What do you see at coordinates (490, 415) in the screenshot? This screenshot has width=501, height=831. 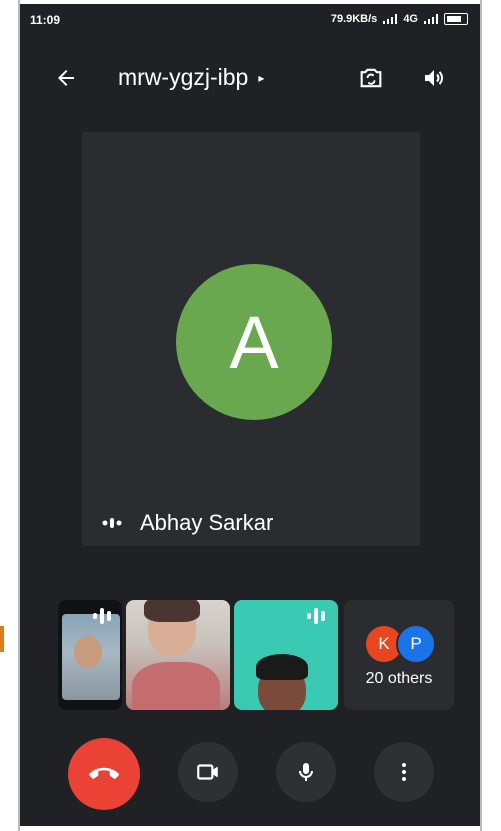 I see `screenshot-right-edge` at bounding box center [490, 415].